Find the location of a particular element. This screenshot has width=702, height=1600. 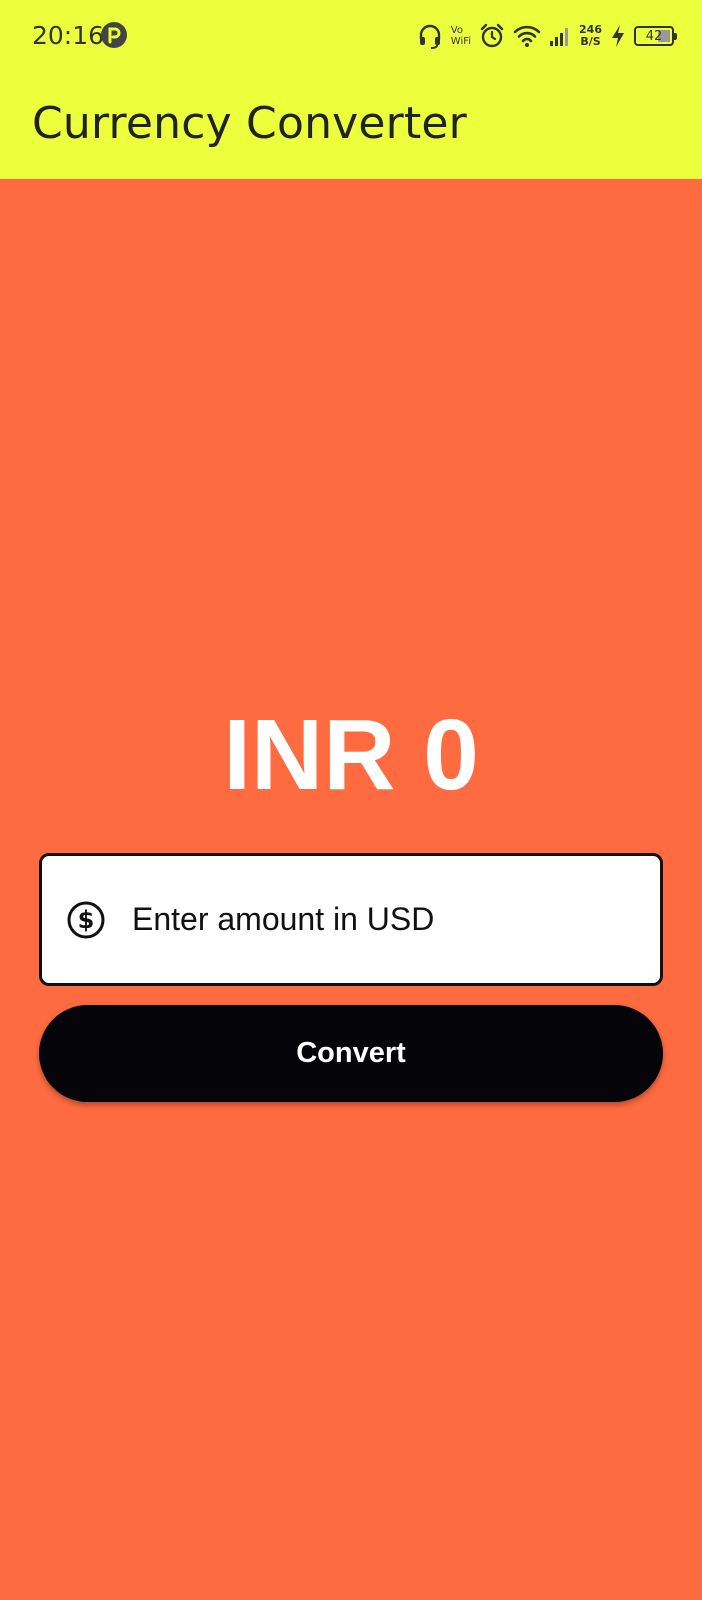

amount-input is located at coordinates (372, 919).